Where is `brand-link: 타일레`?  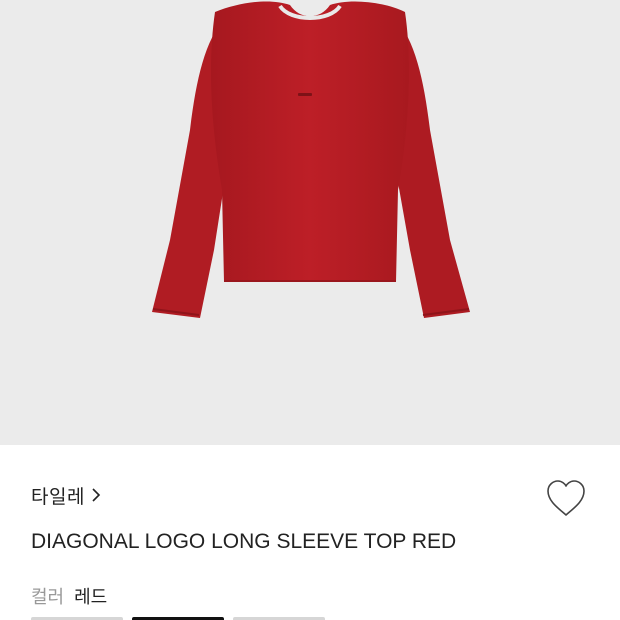
brand-link: 타일레 is located at coordinates (66, 495).